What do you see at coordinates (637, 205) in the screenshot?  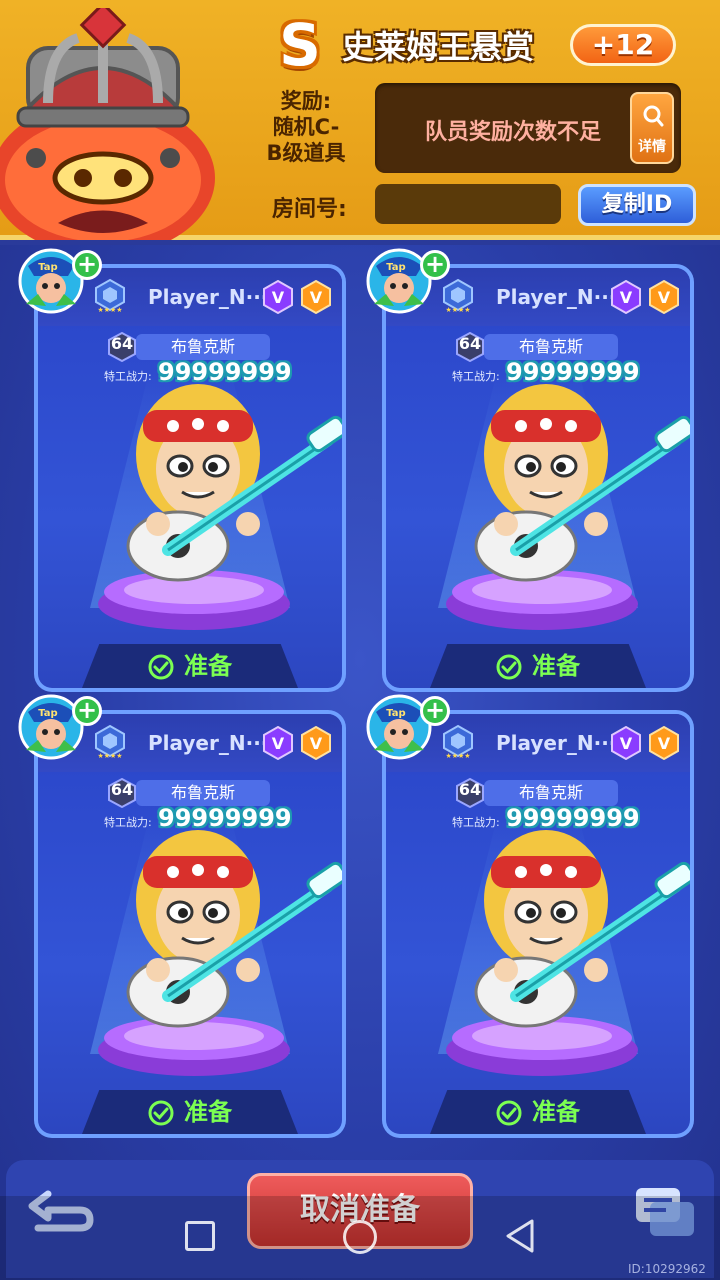 I see `copy-id-button: 复制ID` at bounding box center [637, 205].